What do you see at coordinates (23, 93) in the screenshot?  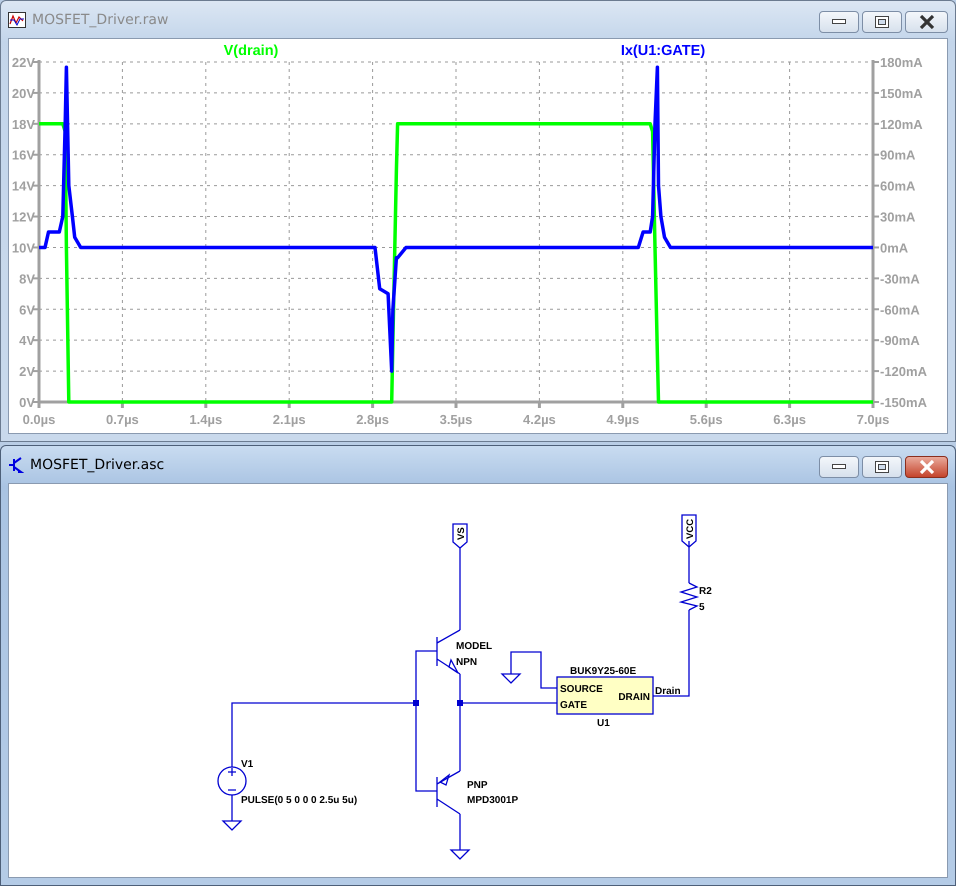 I see `y-tick-label: 20V` at bounding box center [23, 93].